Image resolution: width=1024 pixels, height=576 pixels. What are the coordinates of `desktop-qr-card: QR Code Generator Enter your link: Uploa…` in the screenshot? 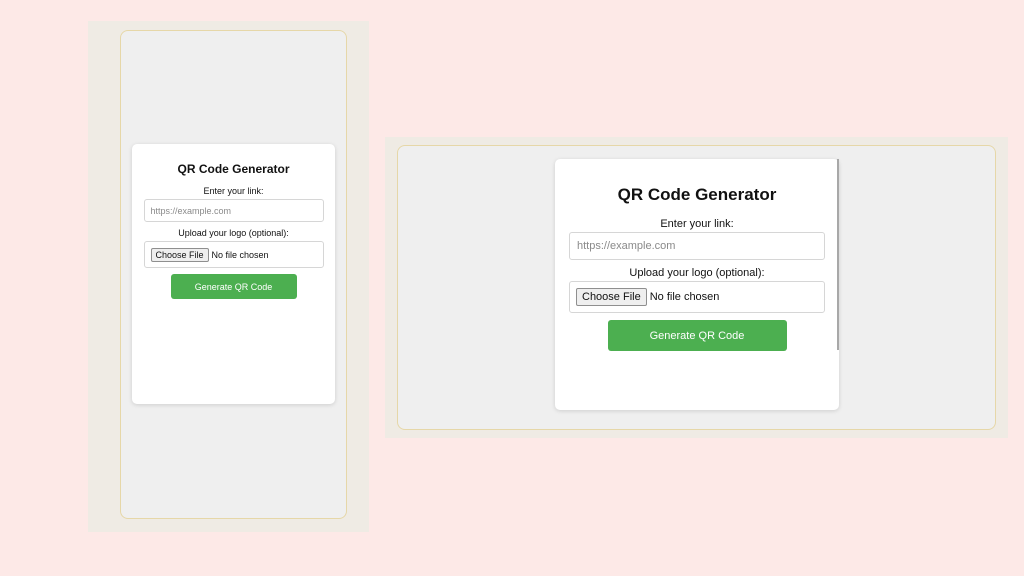 It's located at (697, 284).